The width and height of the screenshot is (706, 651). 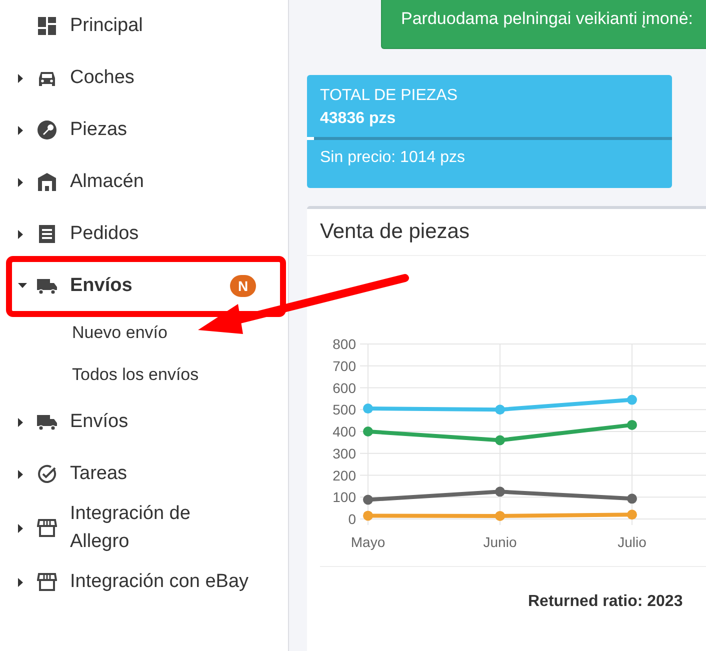 I want to click on document-icon, so click(x=47, y=234).